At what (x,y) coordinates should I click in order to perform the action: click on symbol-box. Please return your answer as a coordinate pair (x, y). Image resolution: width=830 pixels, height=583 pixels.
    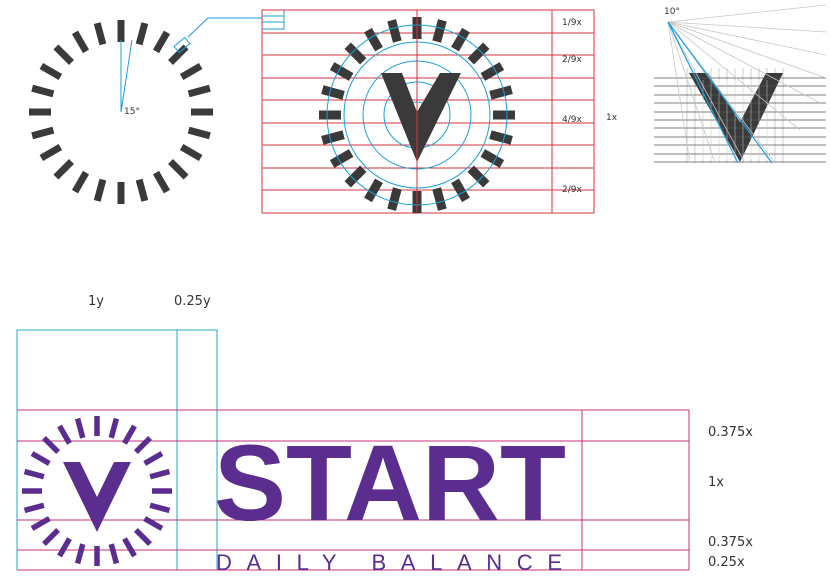
    Looking at the image, I should click on (97, 450).